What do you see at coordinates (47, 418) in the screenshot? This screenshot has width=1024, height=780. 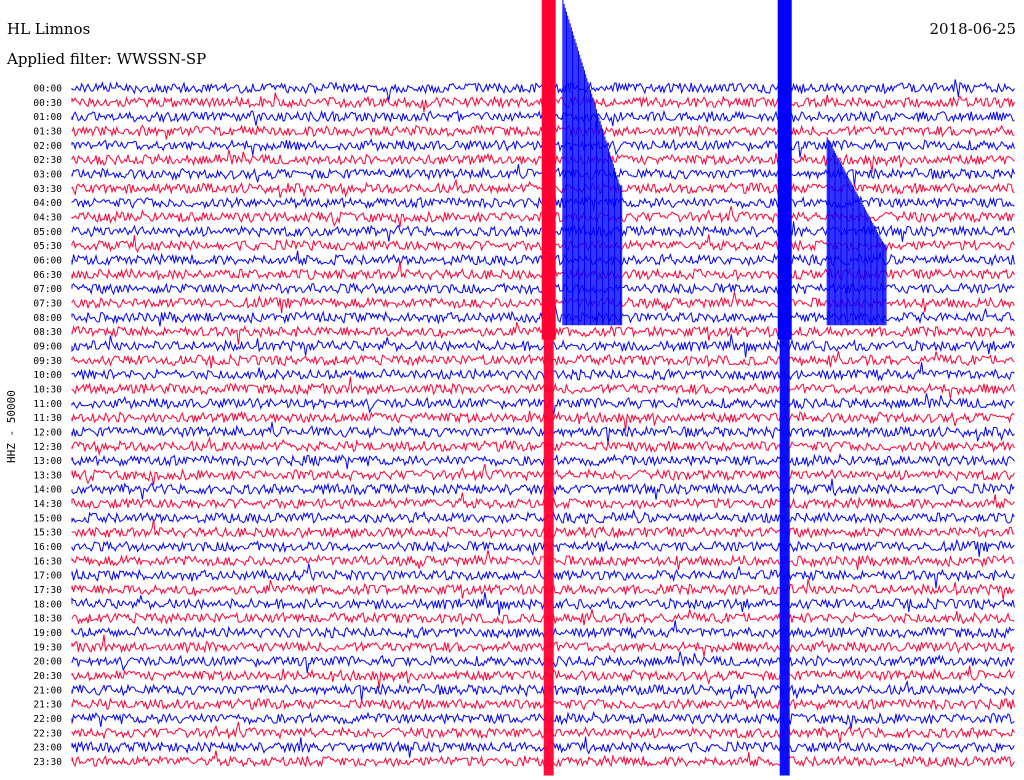 I see `time-tick-label: 11:30` at bounding box center [47, 418].